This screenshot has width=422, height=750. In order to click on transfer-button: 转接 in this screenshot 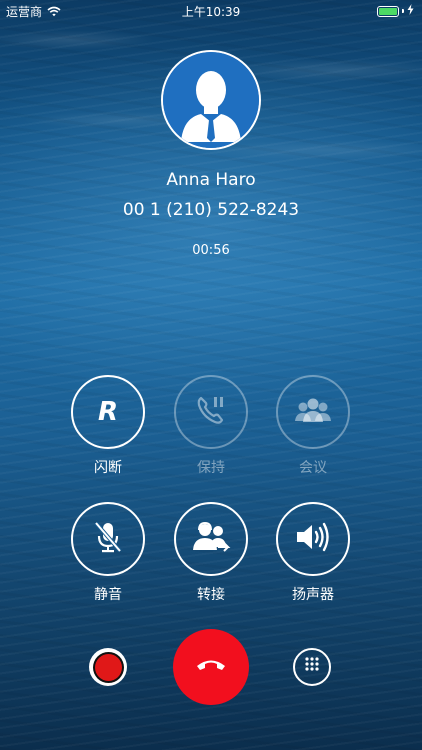, I will do `click(211, 553)`.